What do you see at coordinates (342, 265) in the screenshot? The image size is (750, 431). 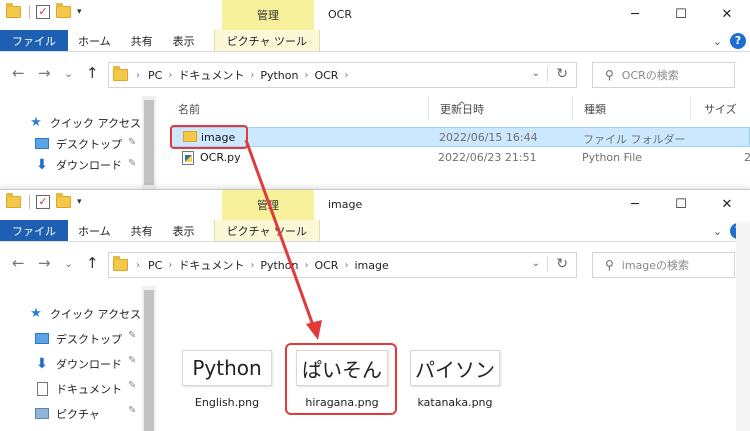 I see `address-bar: › PC › ドキュメント › Python › OCR › image ⌄ ↻` at bounding box center [342, 265].